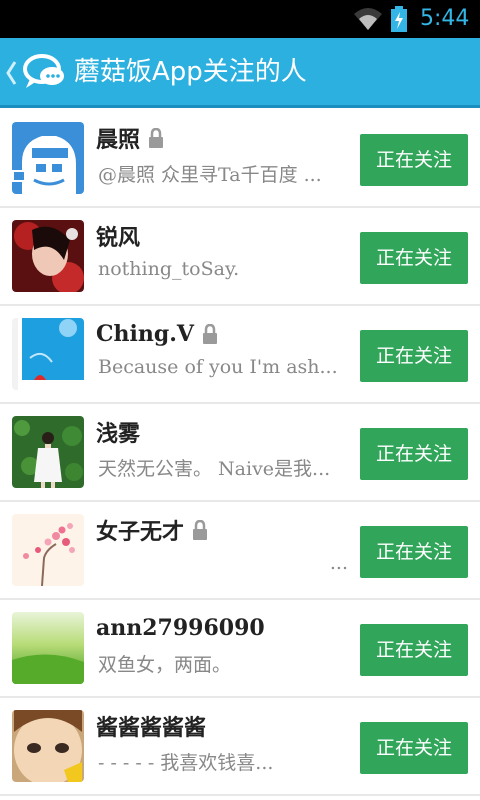 Image resolution: width=480 pixels, height=800 pixels. Describe the element at coordinates (118, 140) in the screenshot. I see `user-name: 晨照` at that location.